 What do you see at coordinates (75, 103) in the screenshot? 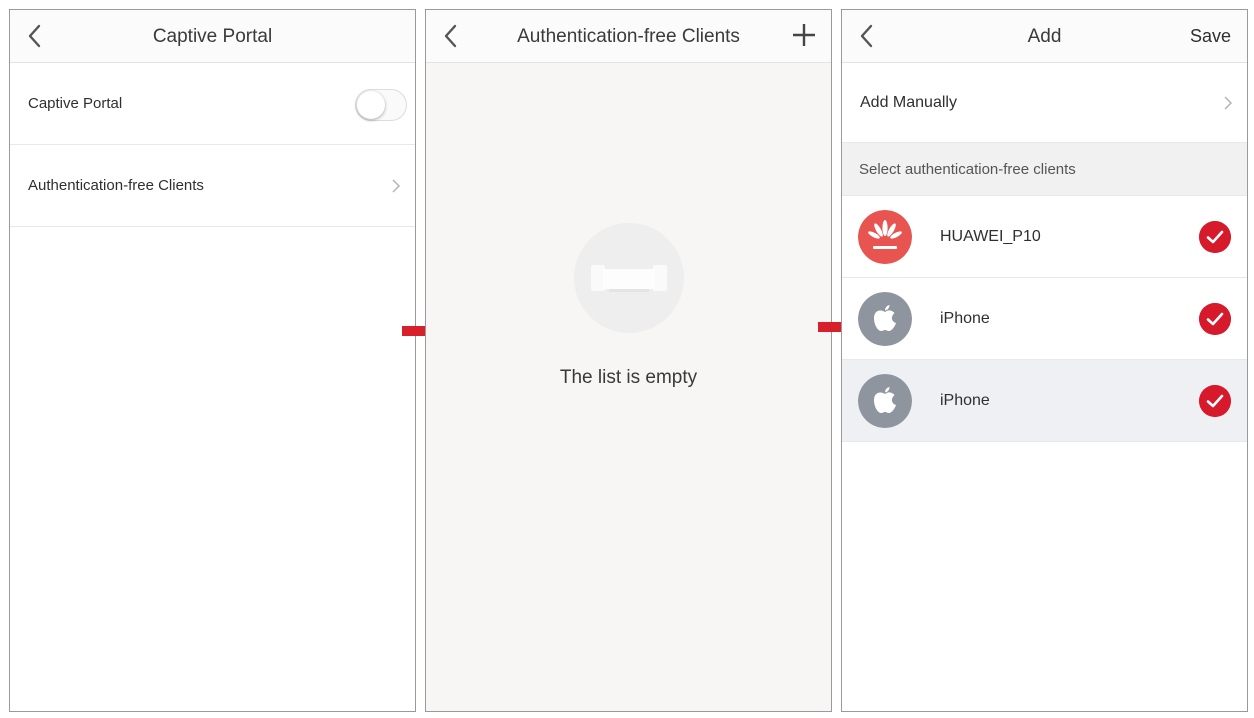
I see `captive-portal-label: Captive Portal` at bounding box center [75, 103].